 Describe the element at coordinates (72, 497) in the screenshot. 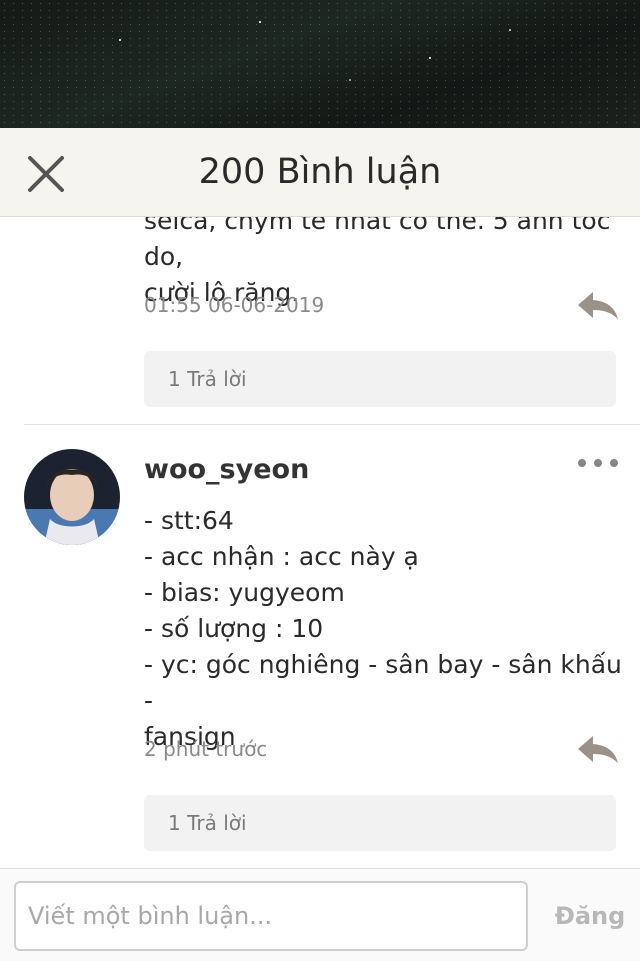

I see `avatar` at that location.